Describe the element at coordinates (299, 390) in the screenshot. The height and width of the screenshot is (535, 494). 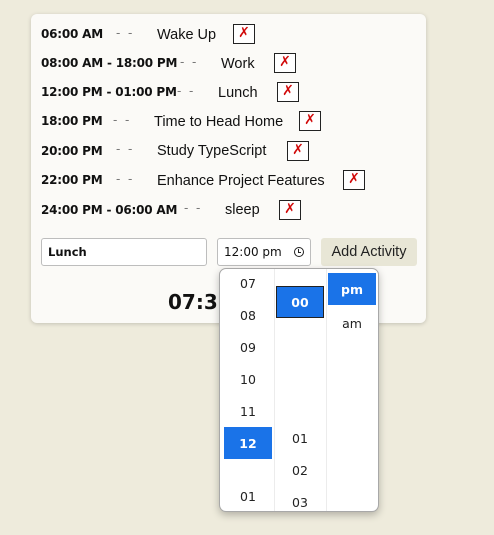
I see `time-picker-popup: 07 08 09 10 11 12 01 00 01 02 03 pm am` at that location.